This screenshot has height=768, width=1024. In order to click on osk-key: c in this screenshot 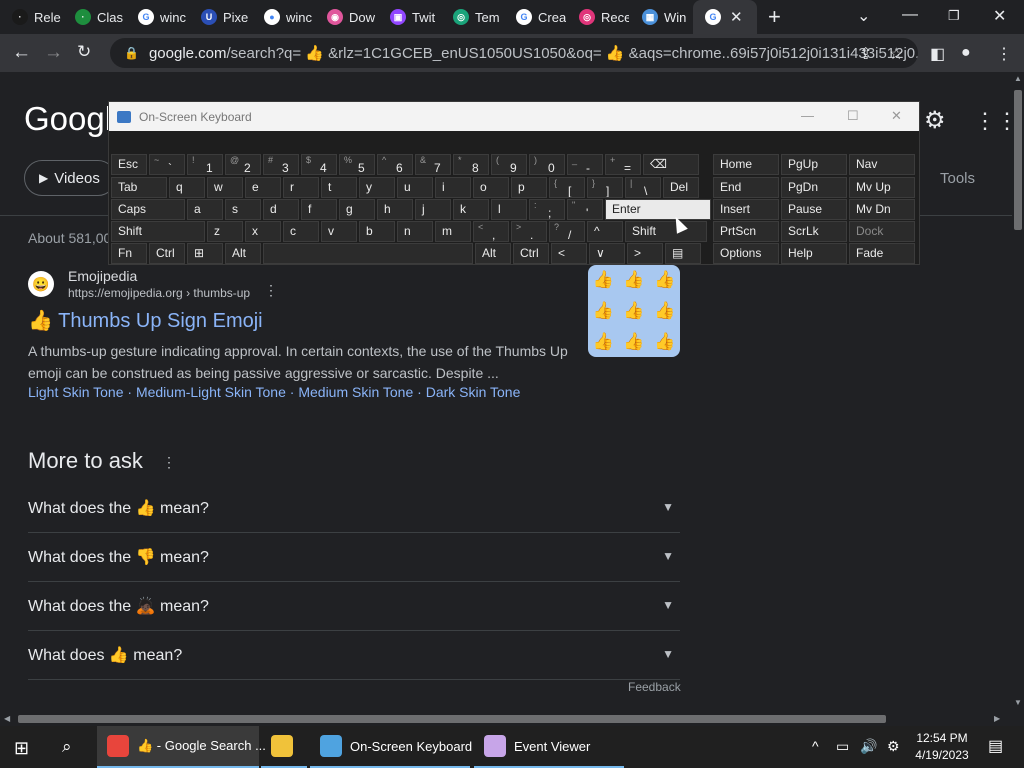, I will do `click(301, 231)`.